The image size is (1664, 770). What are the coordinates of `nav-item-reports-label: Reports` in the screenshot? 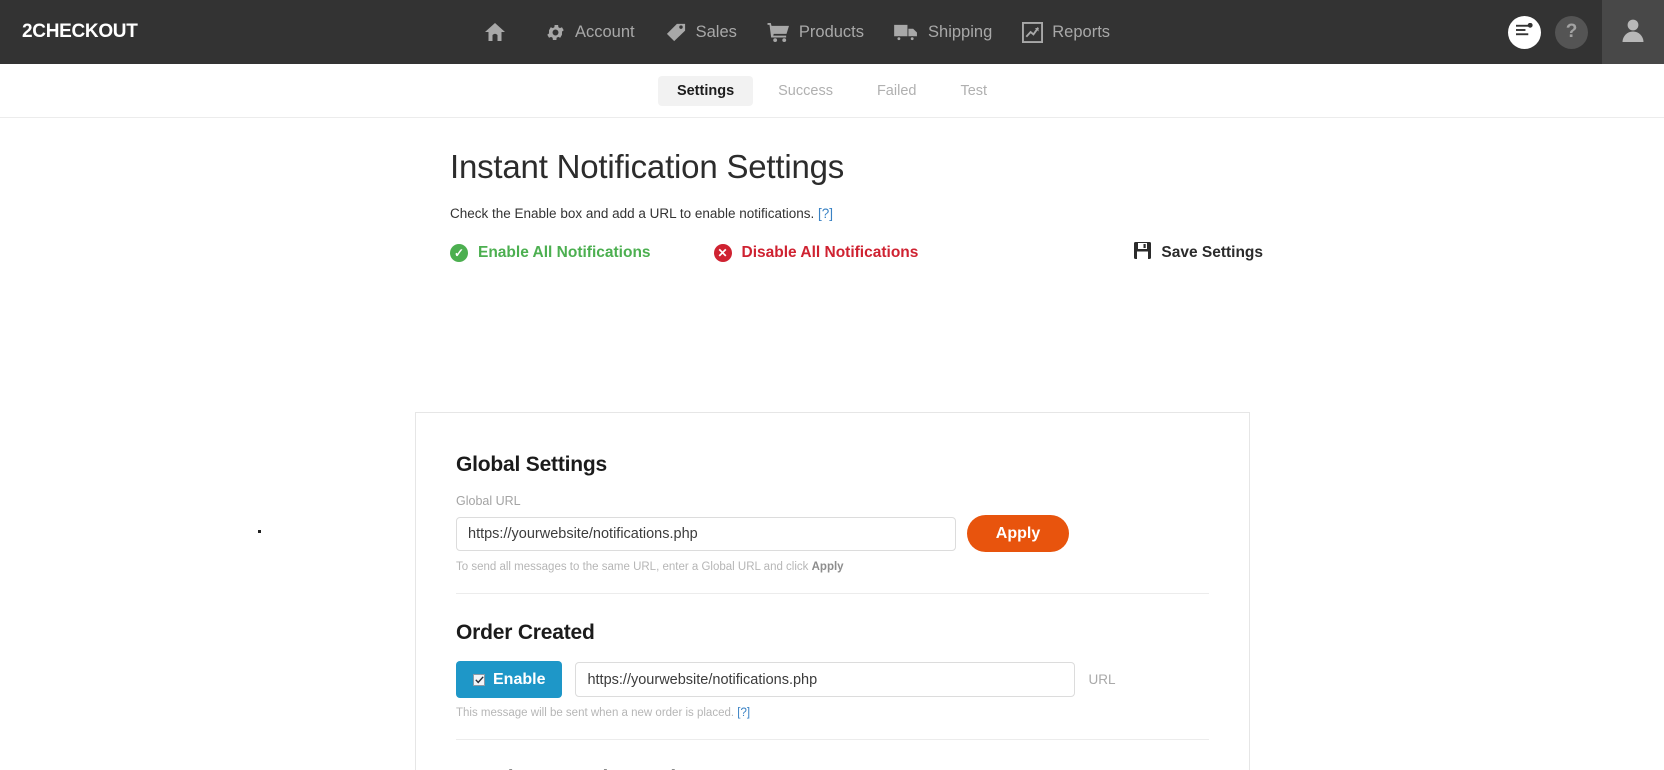 It's located at (1081, 31).